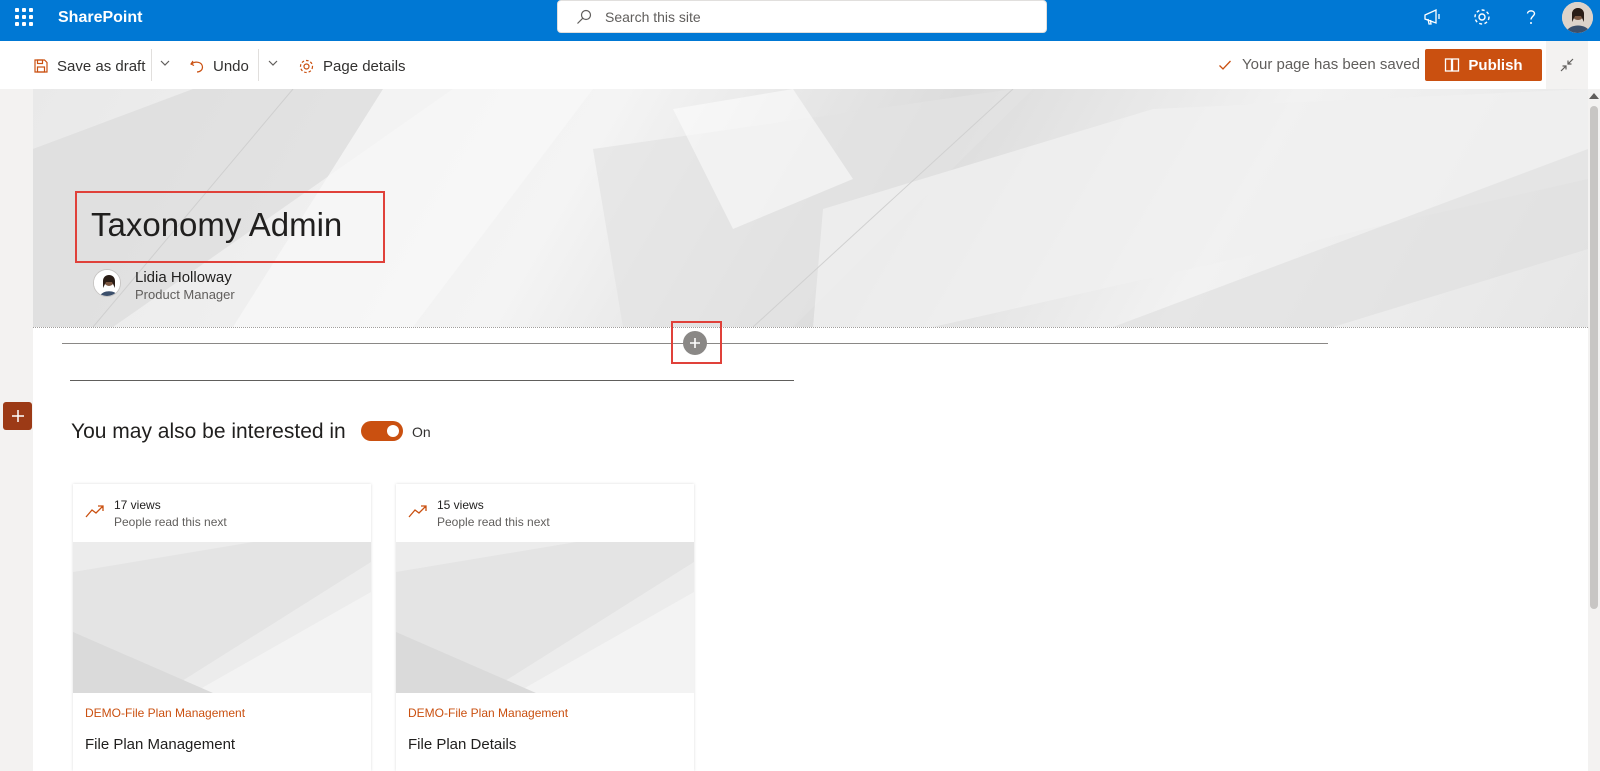  I want to click on save-icon, so click(41, 66).